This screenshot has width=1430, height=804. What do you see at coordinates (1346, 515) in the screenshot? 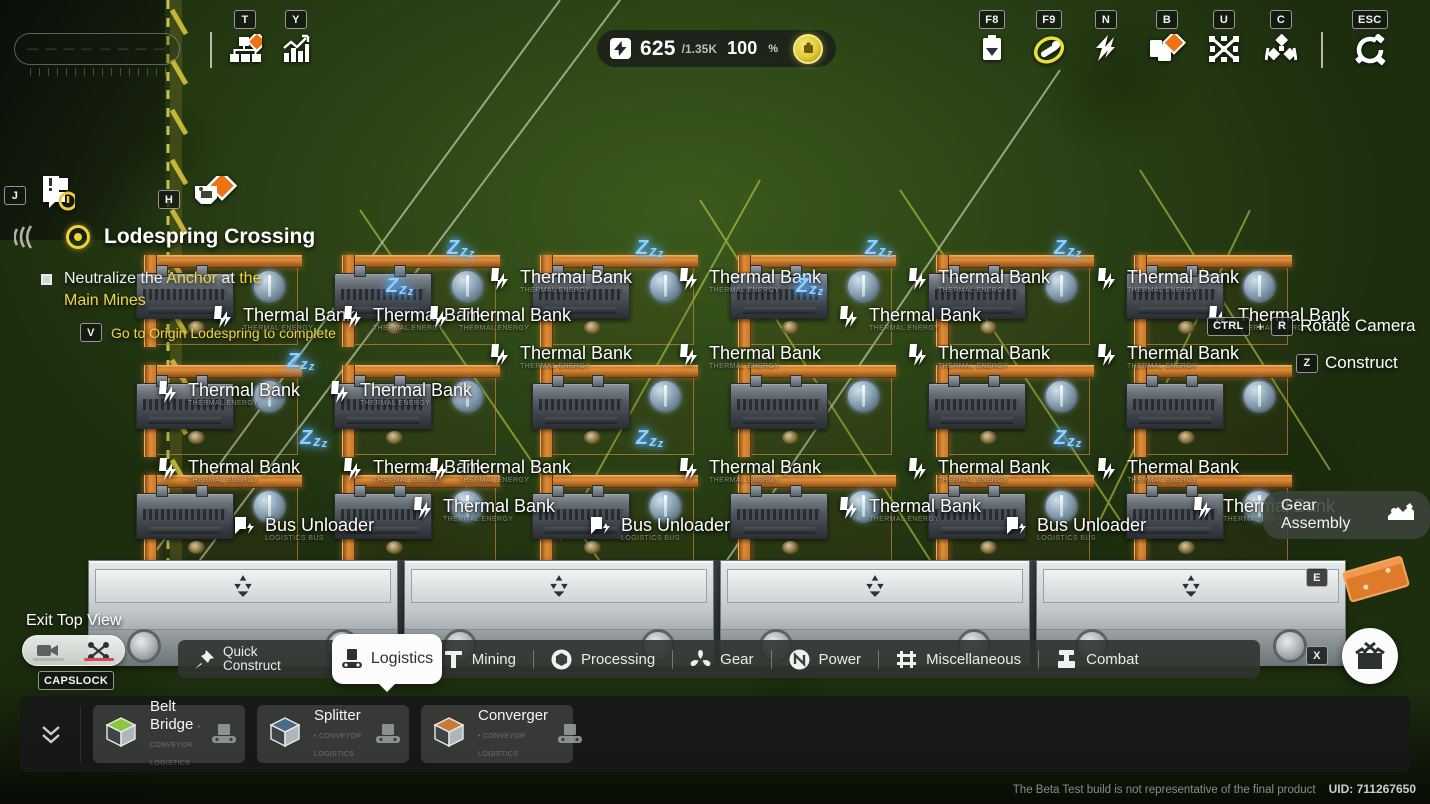
I see `gear-assembly-tooltip: Gear Assembly` at bounding box center [1346, 515].